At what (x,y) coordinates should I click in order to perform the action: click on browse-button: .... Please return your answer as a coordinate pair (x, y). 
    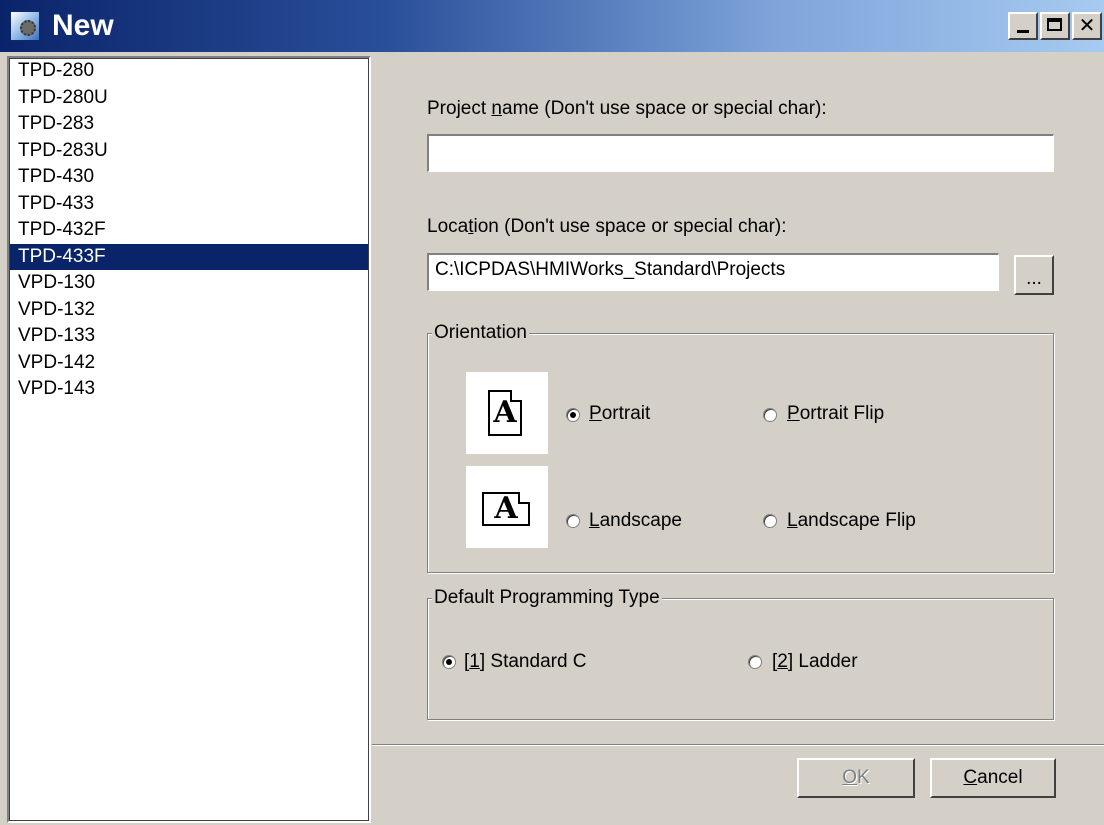
    Looking at the image, I should click on (1034, 275).